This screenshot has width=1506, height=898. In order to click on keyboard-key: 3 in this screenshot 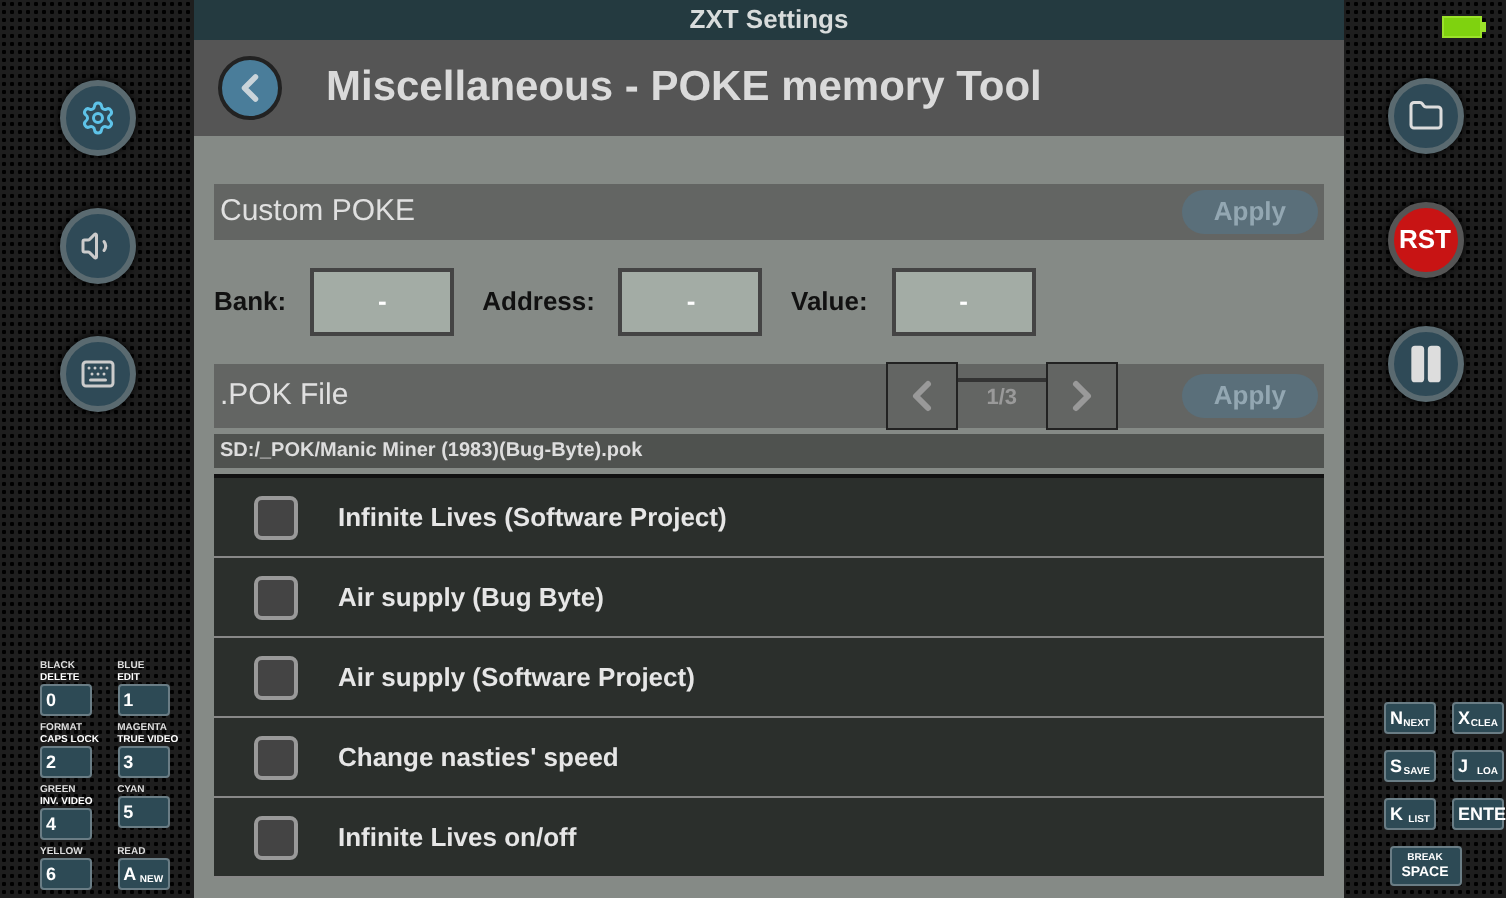, I will do `click(143, 762)`.